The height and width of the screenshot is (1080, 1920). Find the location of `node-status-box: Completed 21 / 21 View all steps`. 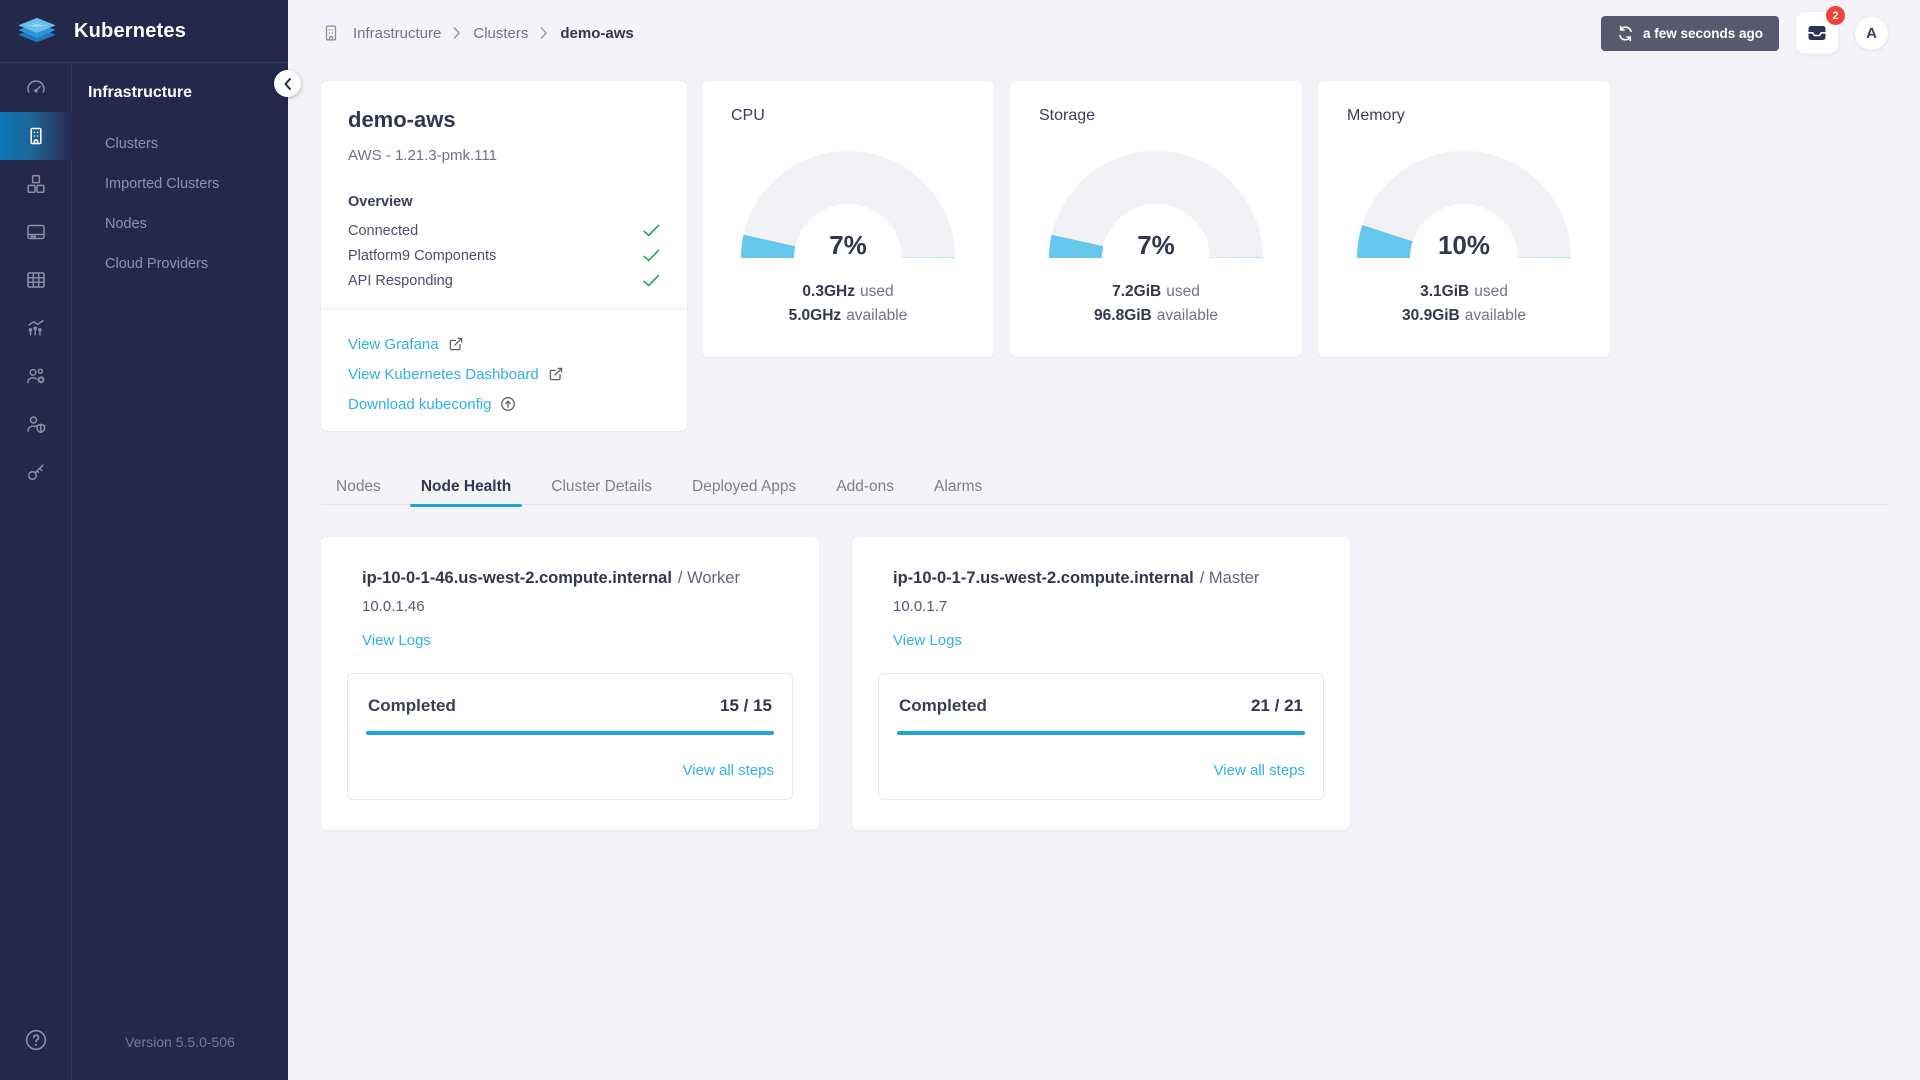

node-status-box: Completed 21 / 21 View all steps is located at coordinates (1101, 736).